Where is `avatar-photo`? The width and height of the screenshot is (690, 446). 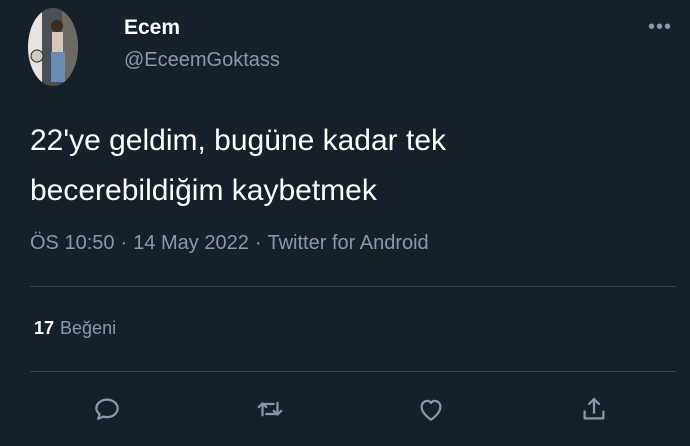
avatar-photo is located at coordinates (53, 47).